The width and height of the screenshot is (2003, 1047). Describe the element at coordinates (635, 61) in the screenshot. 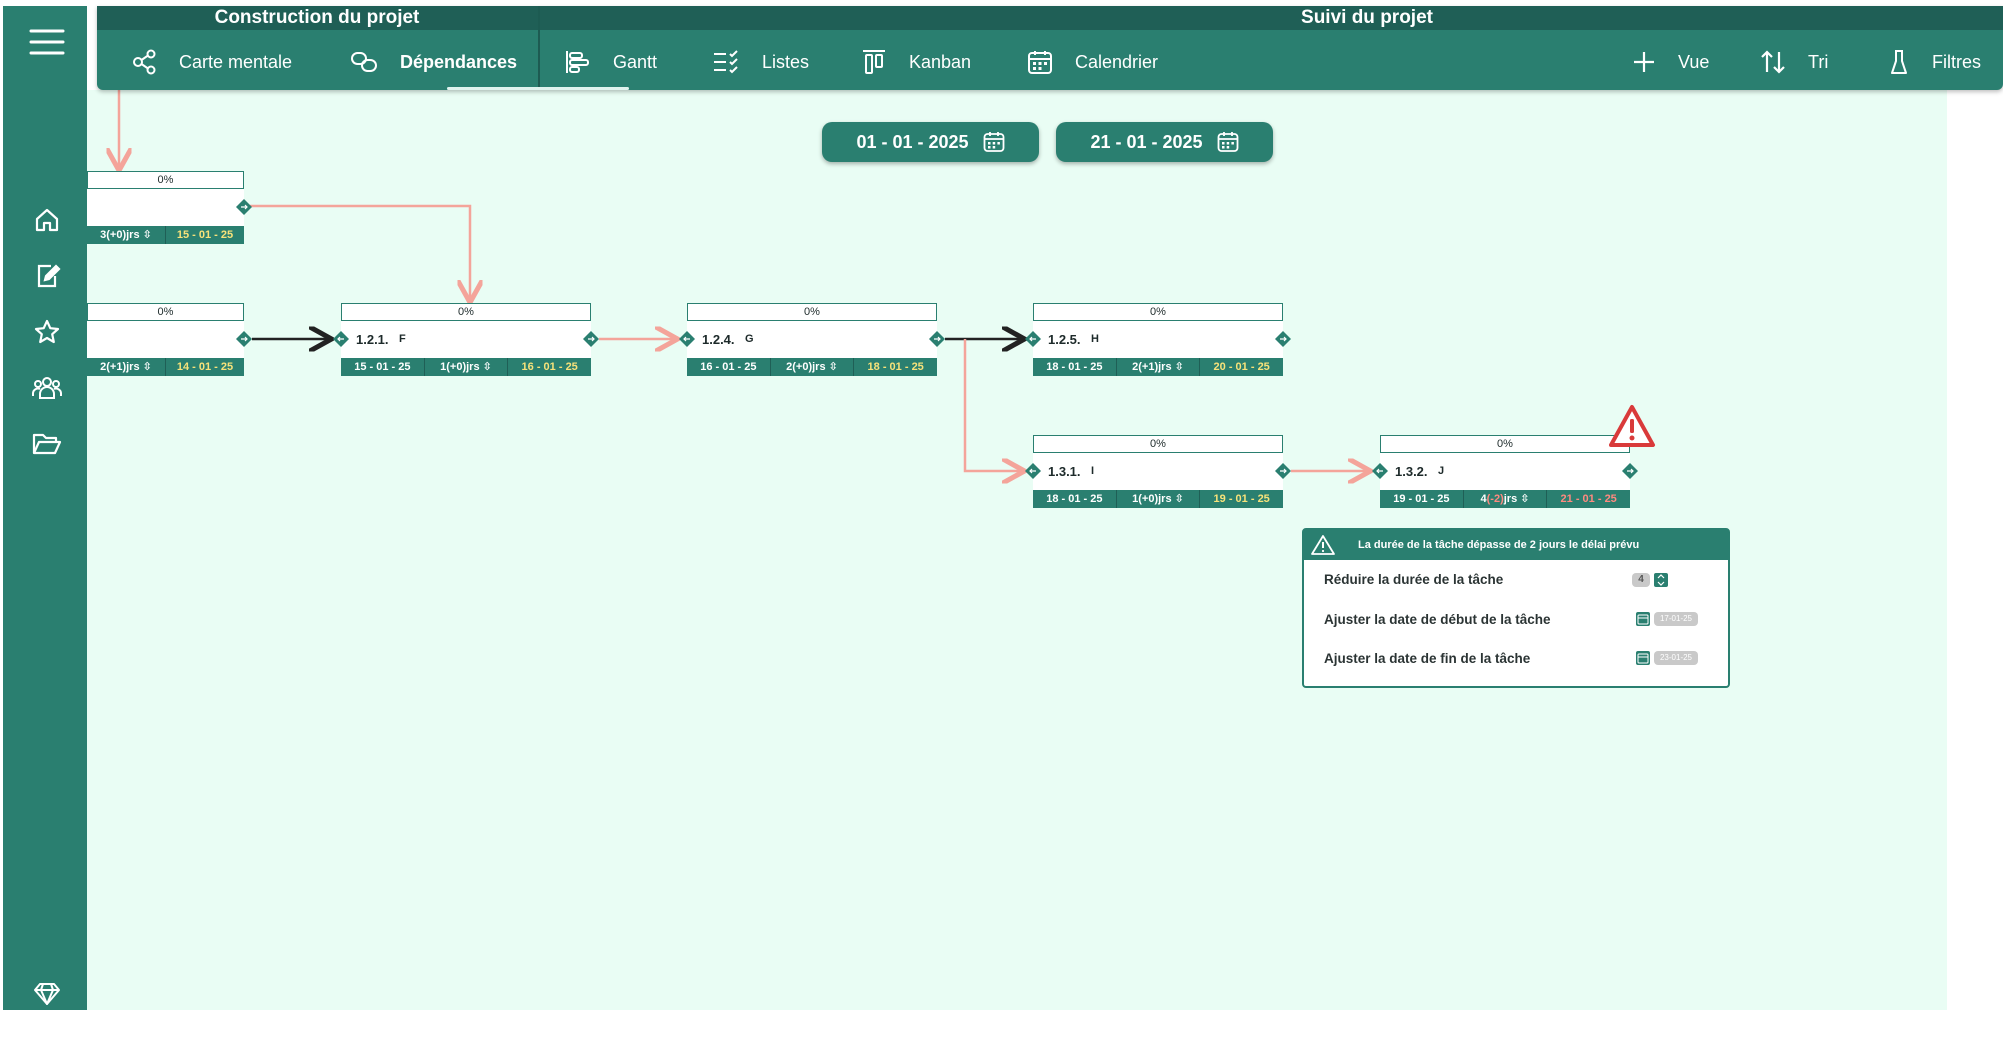

I see `tab-label: Gantt` at that location.